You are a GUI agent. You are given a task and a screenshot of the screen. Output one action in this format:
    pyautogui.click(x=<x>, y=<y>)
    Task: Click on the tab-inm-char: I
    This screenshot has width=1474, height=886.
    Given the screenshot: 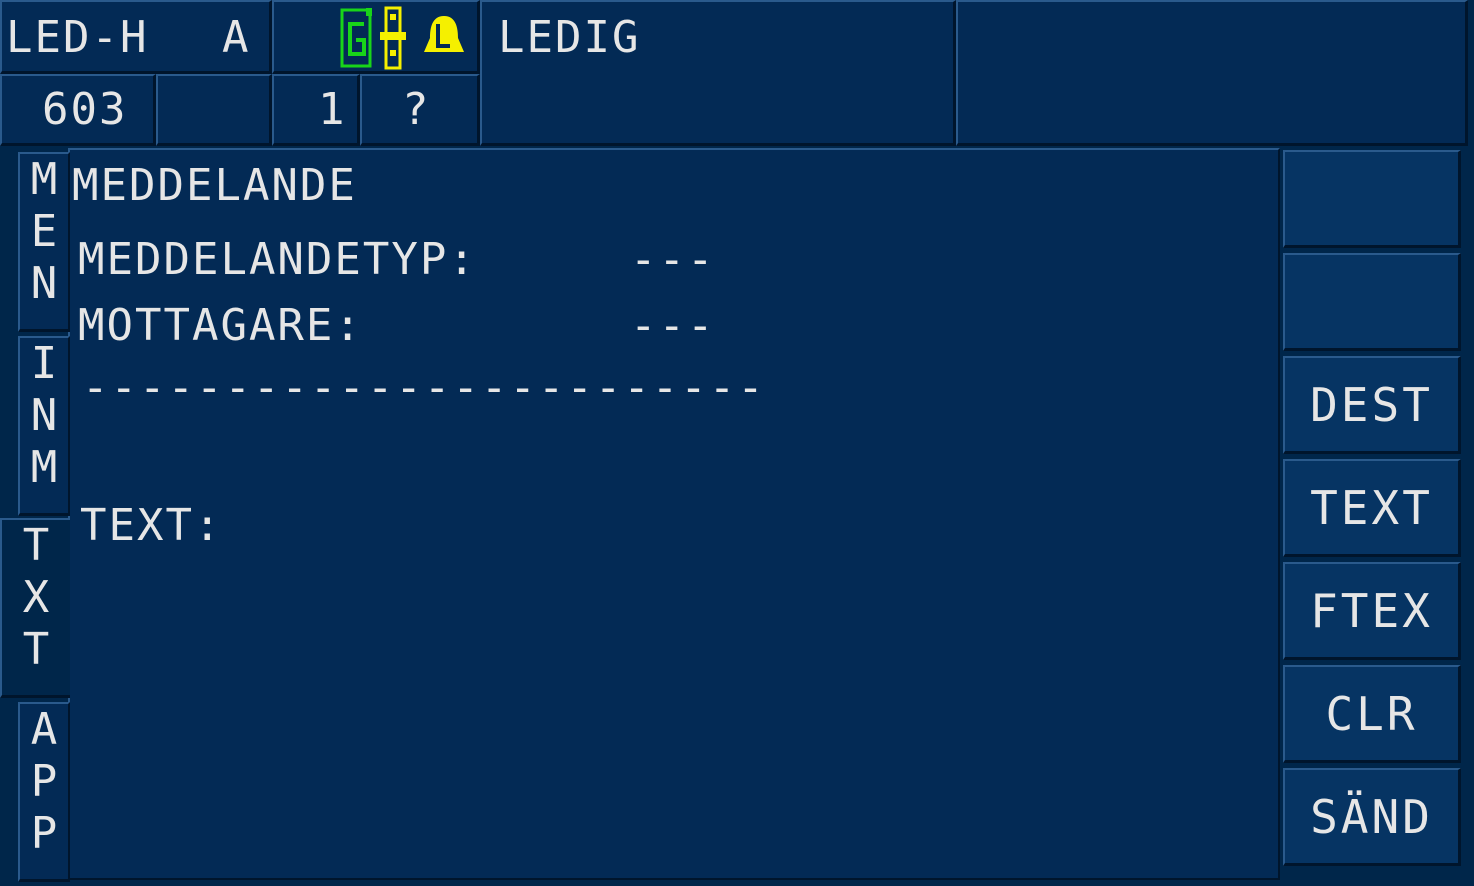 What is the action you would take?
    pyautogui.click(x=44, y=363)
    